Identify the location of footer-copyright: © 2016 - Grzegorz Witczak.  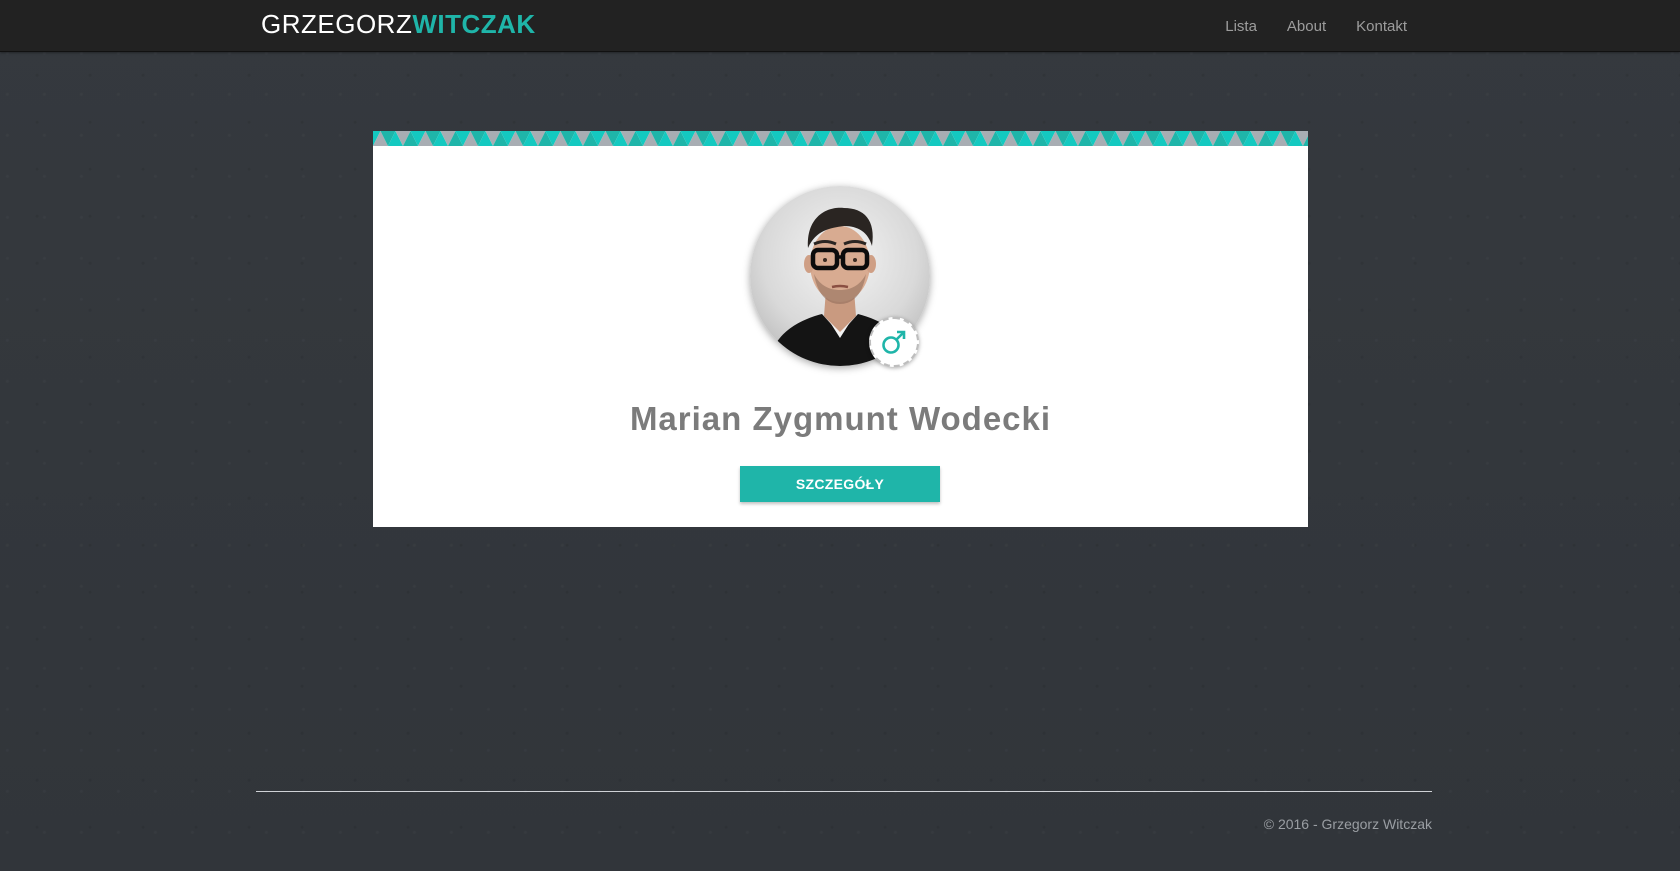
(1347, 824).